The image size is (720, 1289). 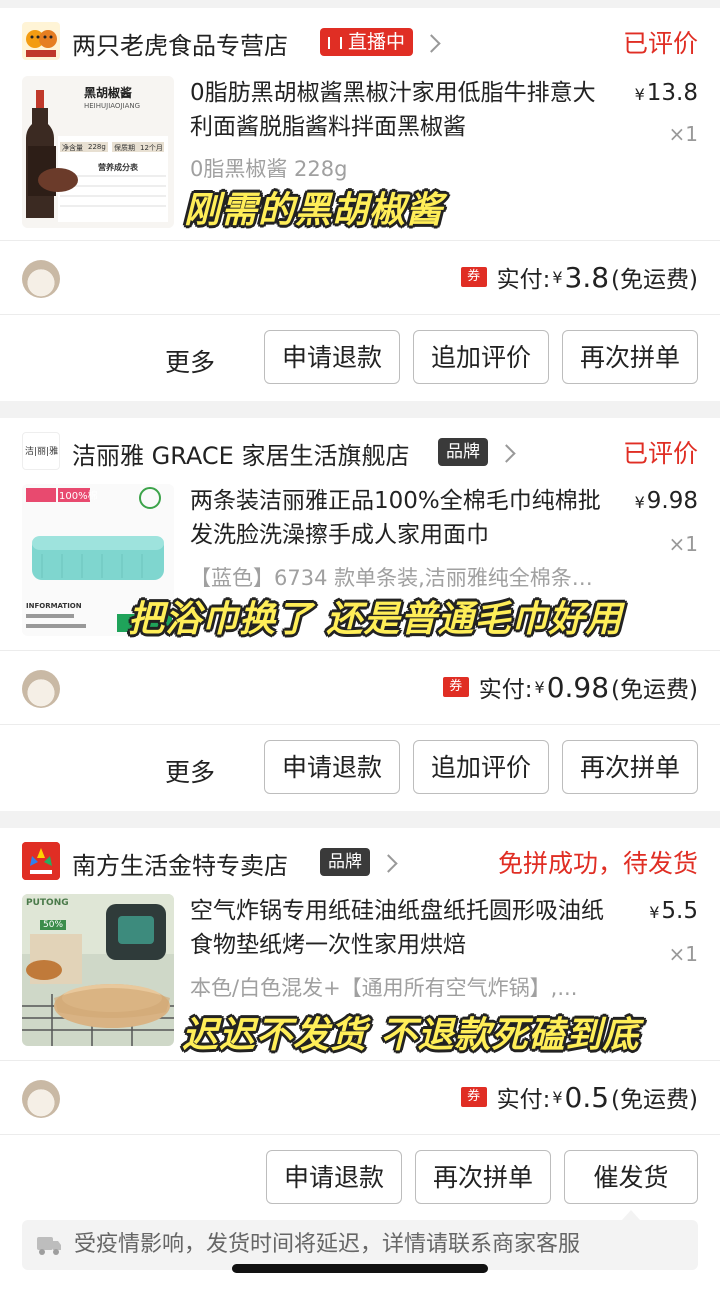 What do you see at coordinates (367, 42) in the screenshot?
I see `live-badge: 直播中` at bounding box center [367, 42].